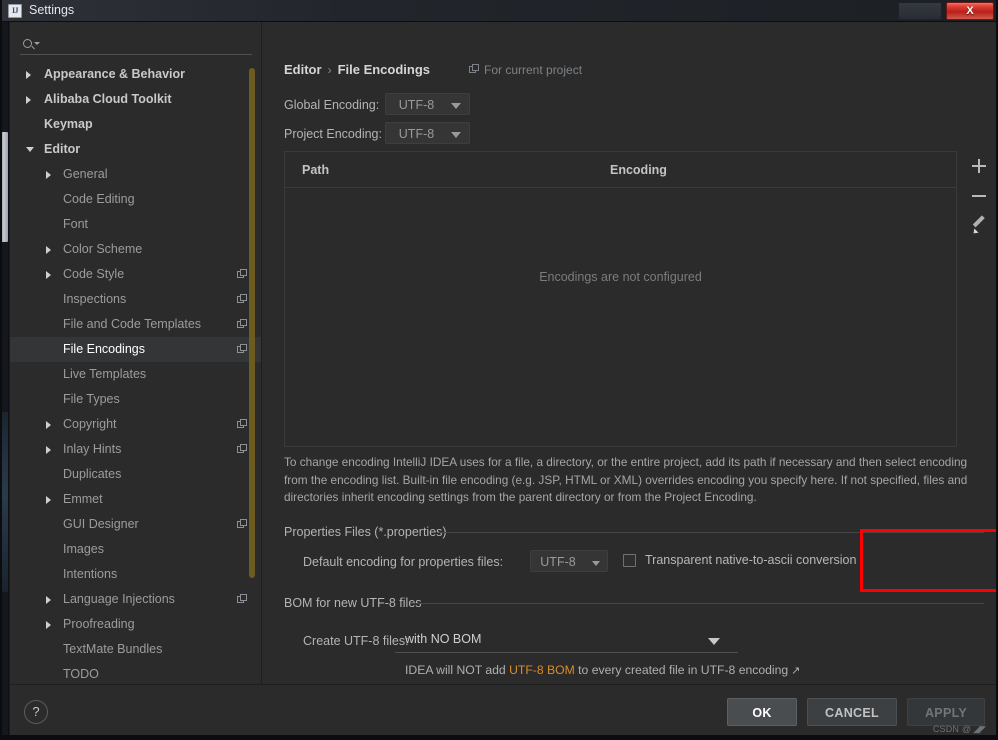 The height and width of the screenshot is (740, 998). I want to click on sidebar-item-label: TODO, so click(81, 674).